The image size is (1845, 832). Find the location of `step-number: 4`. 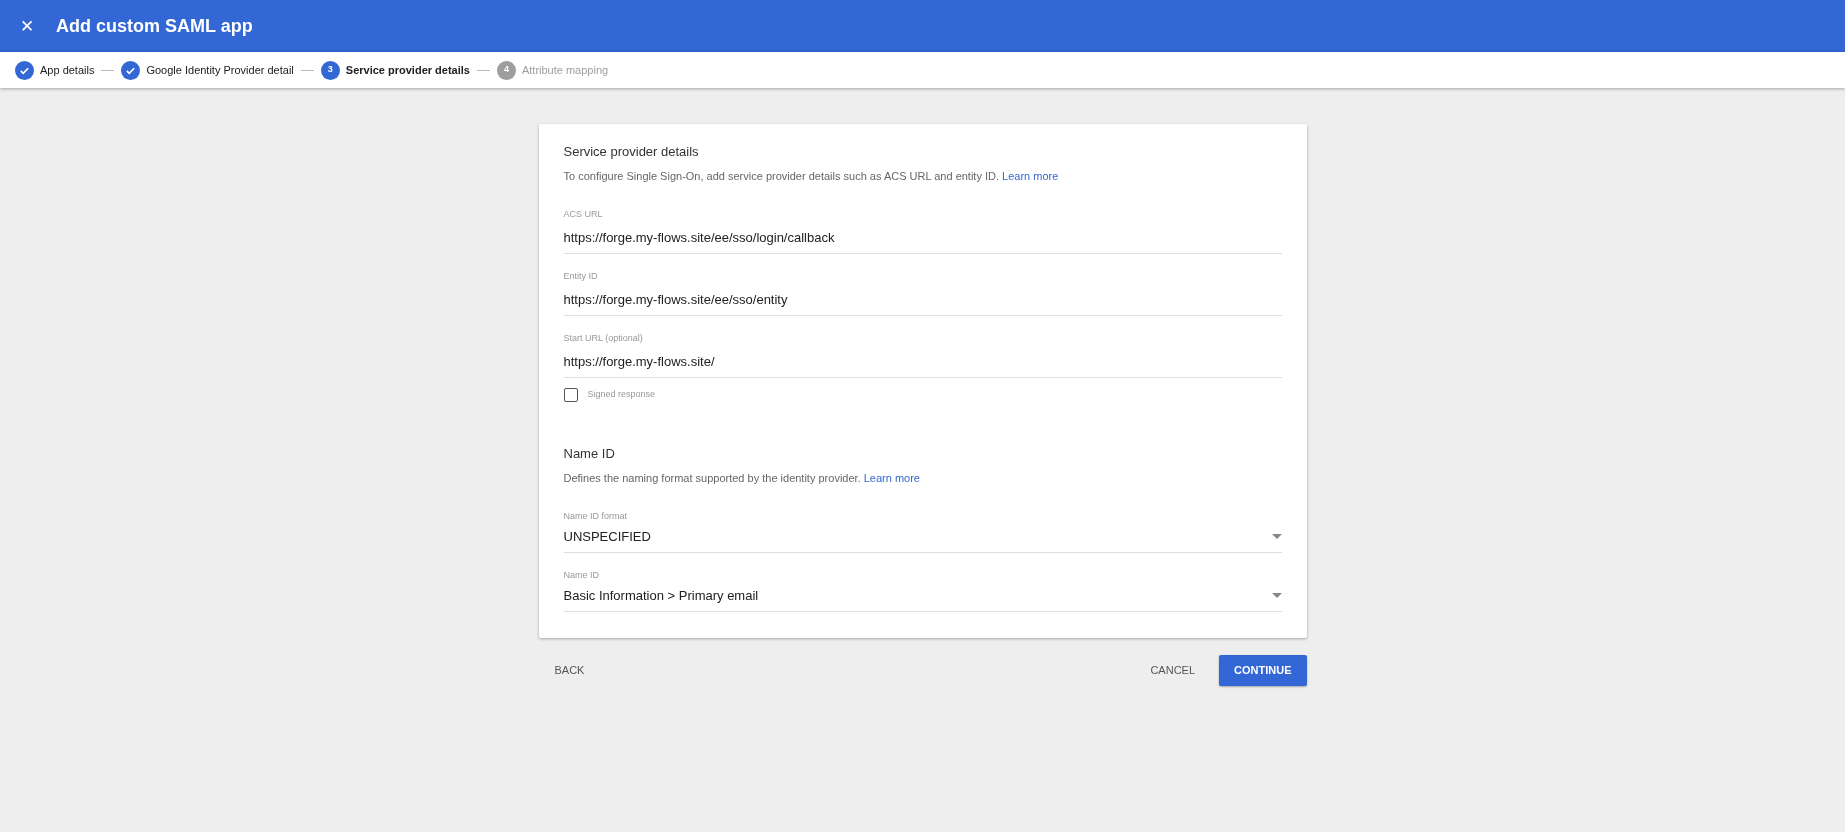

step-number: 4 is located at coordinates (506, 70).